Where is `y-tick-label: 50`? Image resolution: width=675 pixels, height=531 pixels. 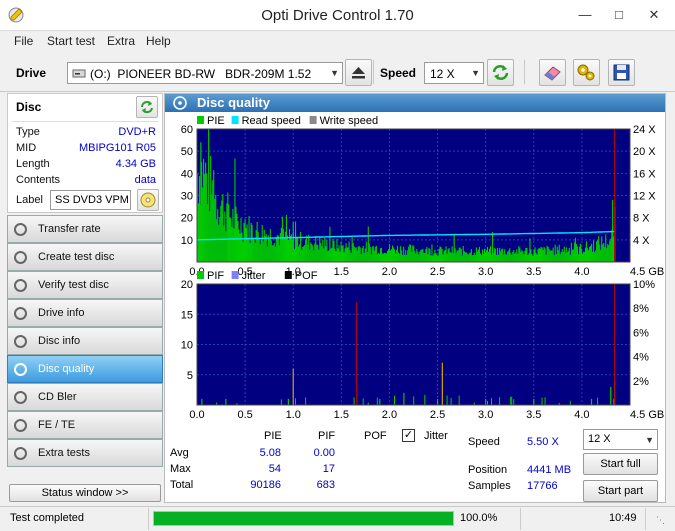 y-tick-label: 50 is located at coordinates (187, 152).